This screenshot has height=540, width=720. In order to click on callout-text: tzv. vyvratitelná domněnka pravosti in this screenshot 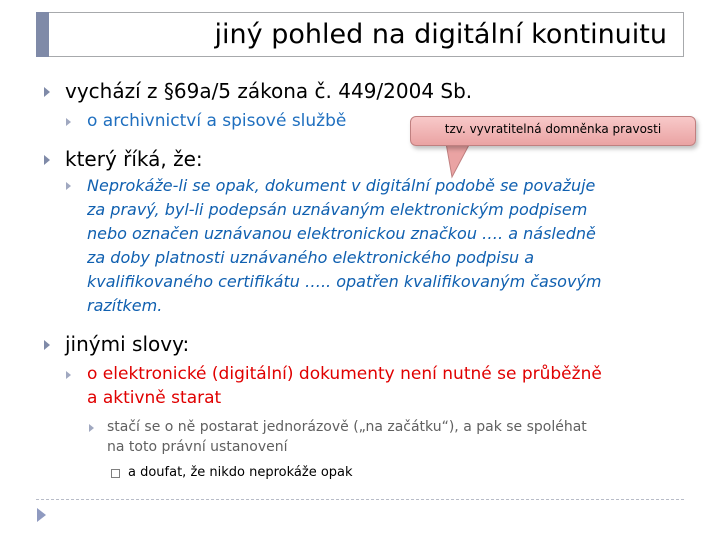, I will do `click(553, 129)`.